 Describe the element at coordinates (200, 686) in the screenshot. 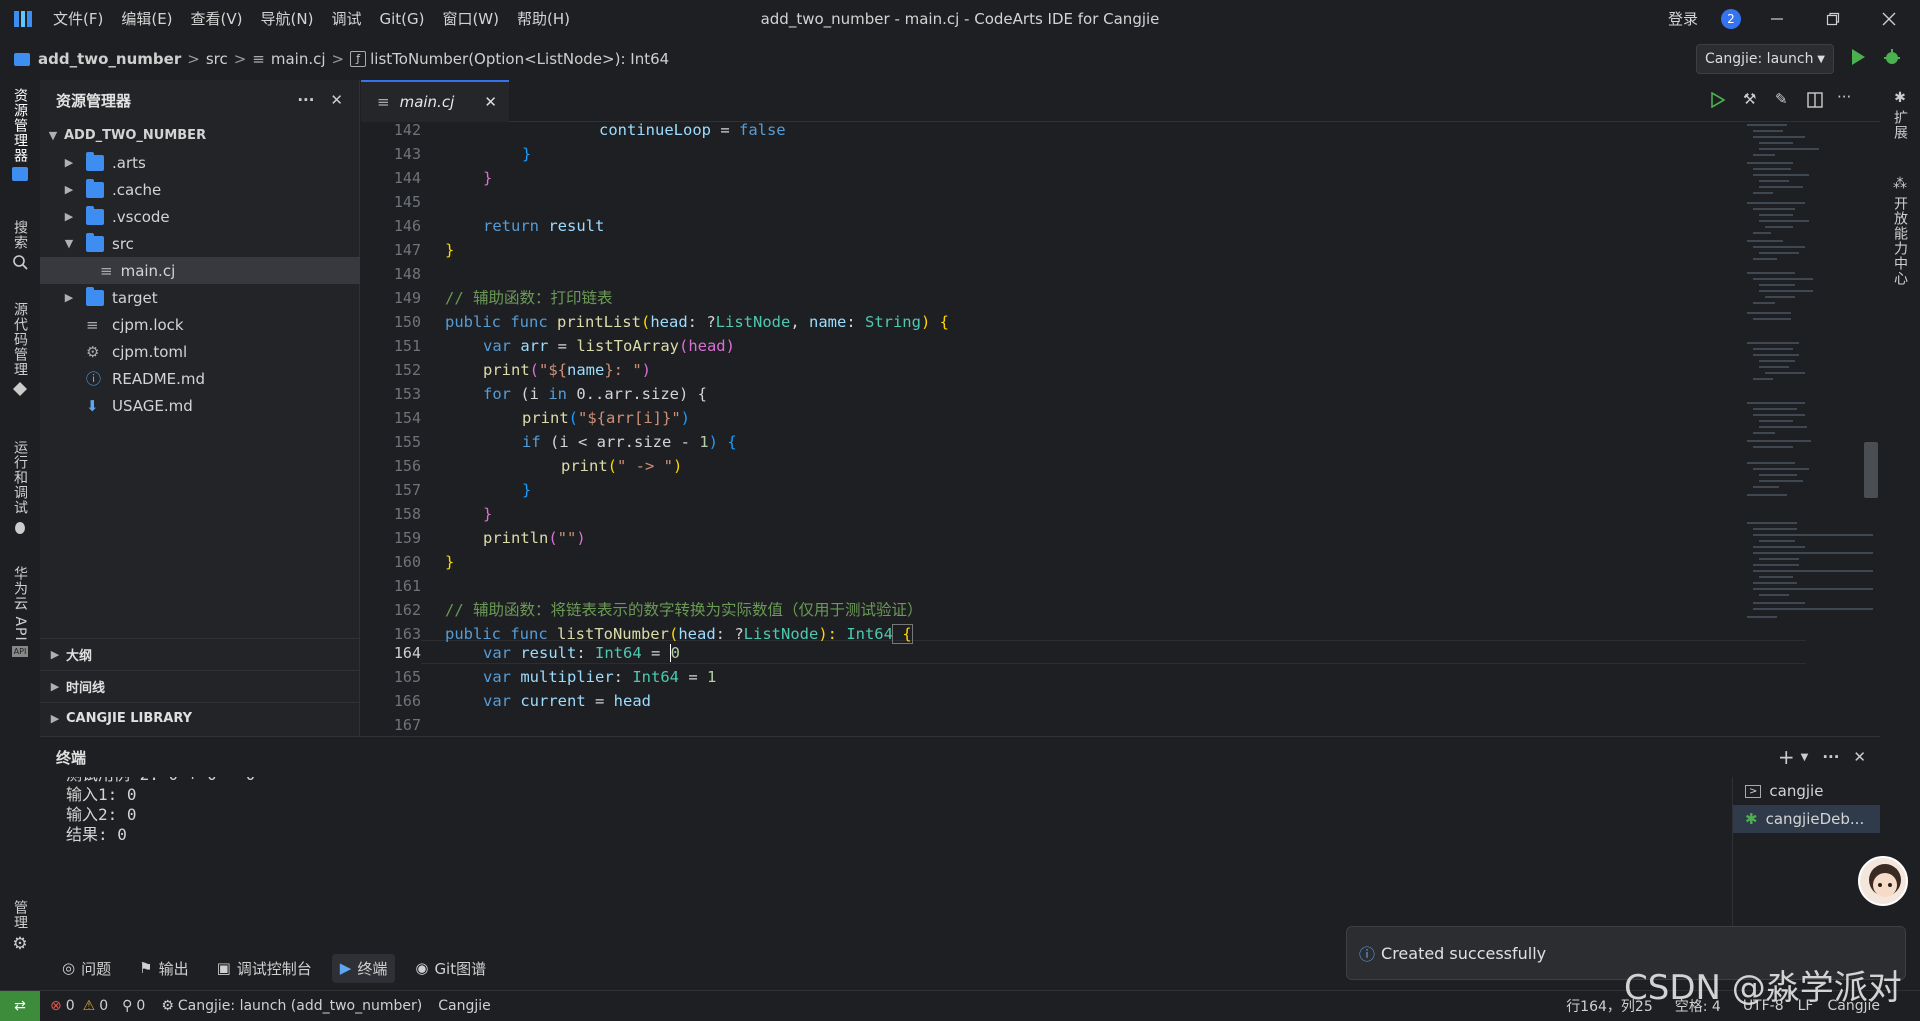

I see `section-timeline: ▶ 时间线` at that location.